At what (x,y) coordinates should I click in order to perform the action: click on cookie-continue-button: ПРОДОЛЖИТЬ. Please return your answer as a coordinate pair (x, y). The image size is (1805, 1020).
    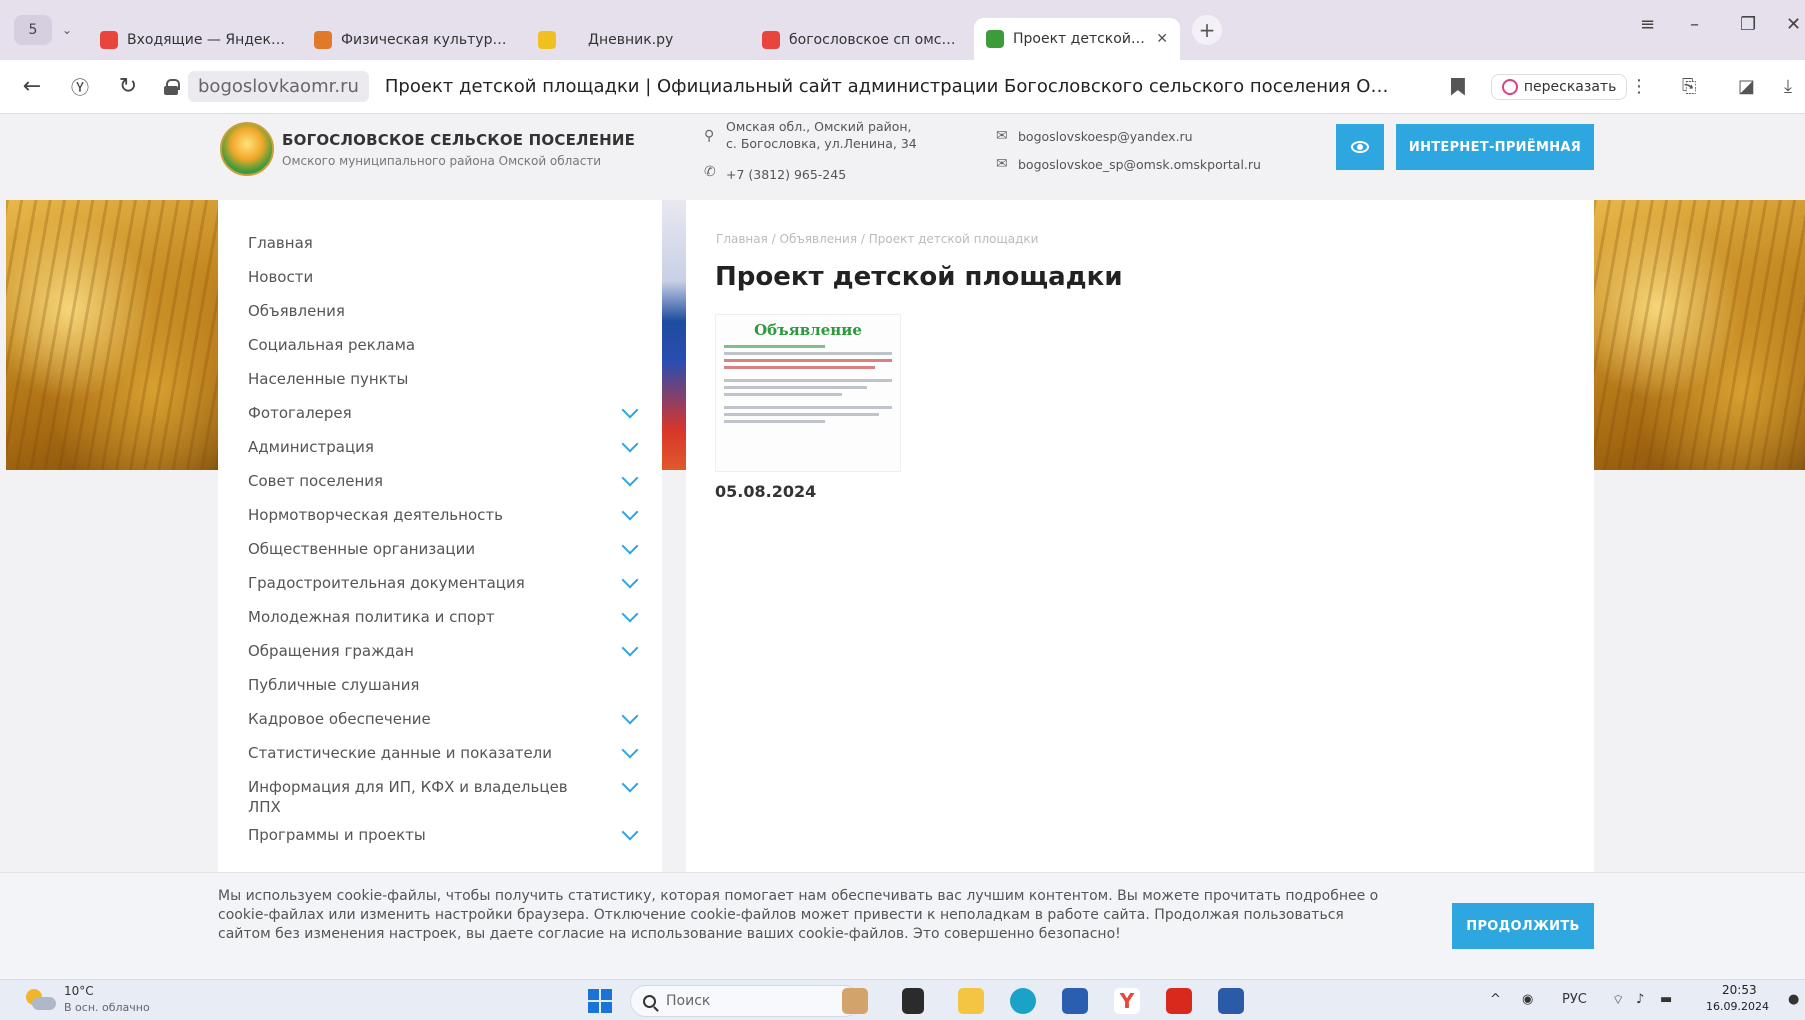
    Looking at the image, I should click on (1523, 926).